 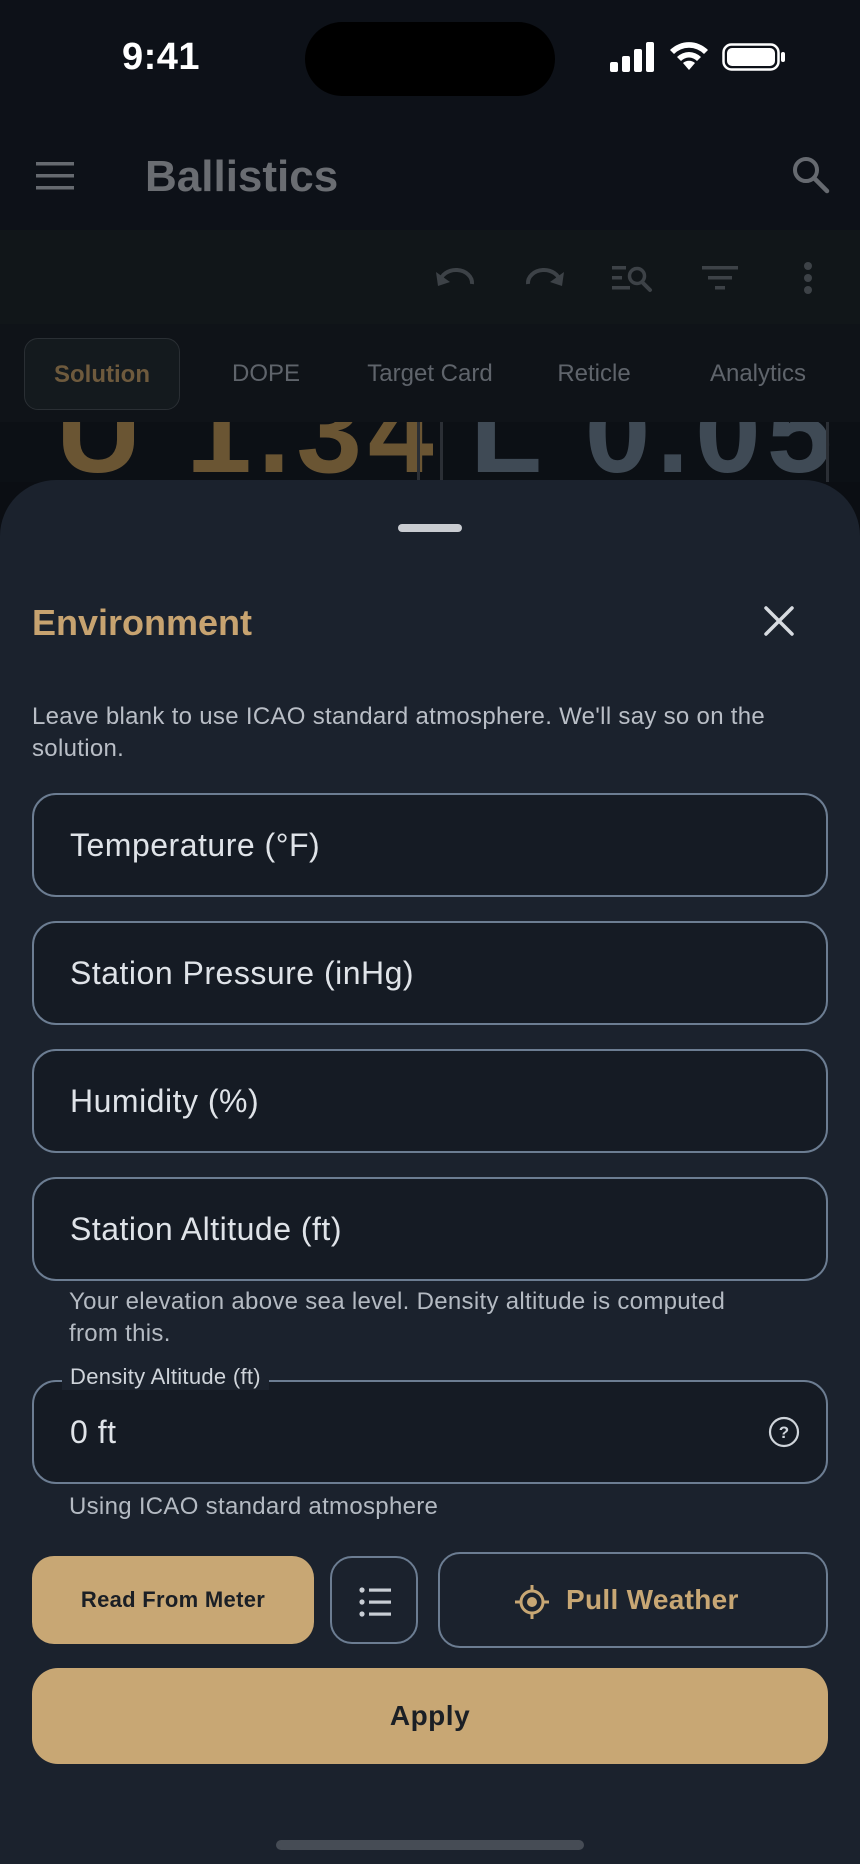 What do you see at coordinates (93, 1432) in the screenshot?
I see `density-altitude-value: 0 ft` at bounding box center [93, 1432].